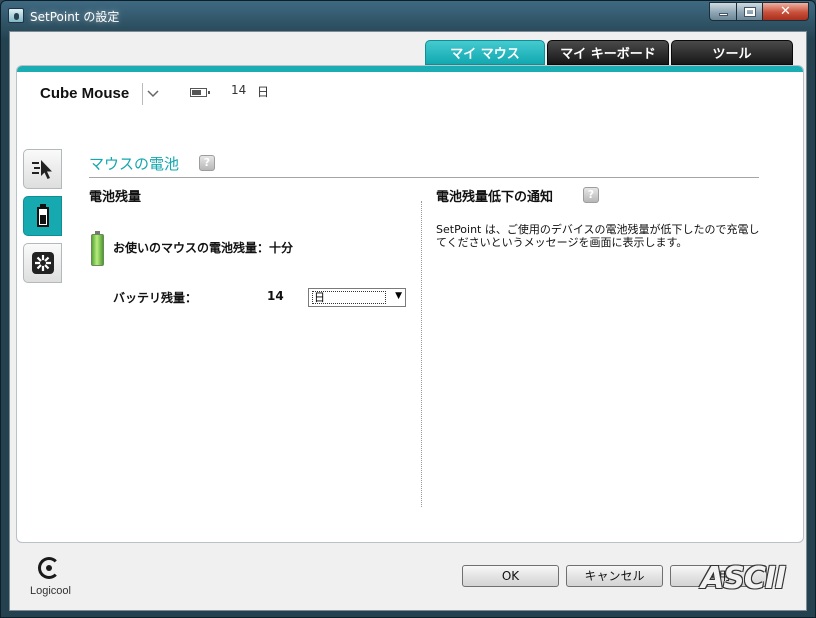  What do you see at coordinates (50, 591) in the screenshot?
I see `logo-text: Logicool` at bounding box center [50, 591].